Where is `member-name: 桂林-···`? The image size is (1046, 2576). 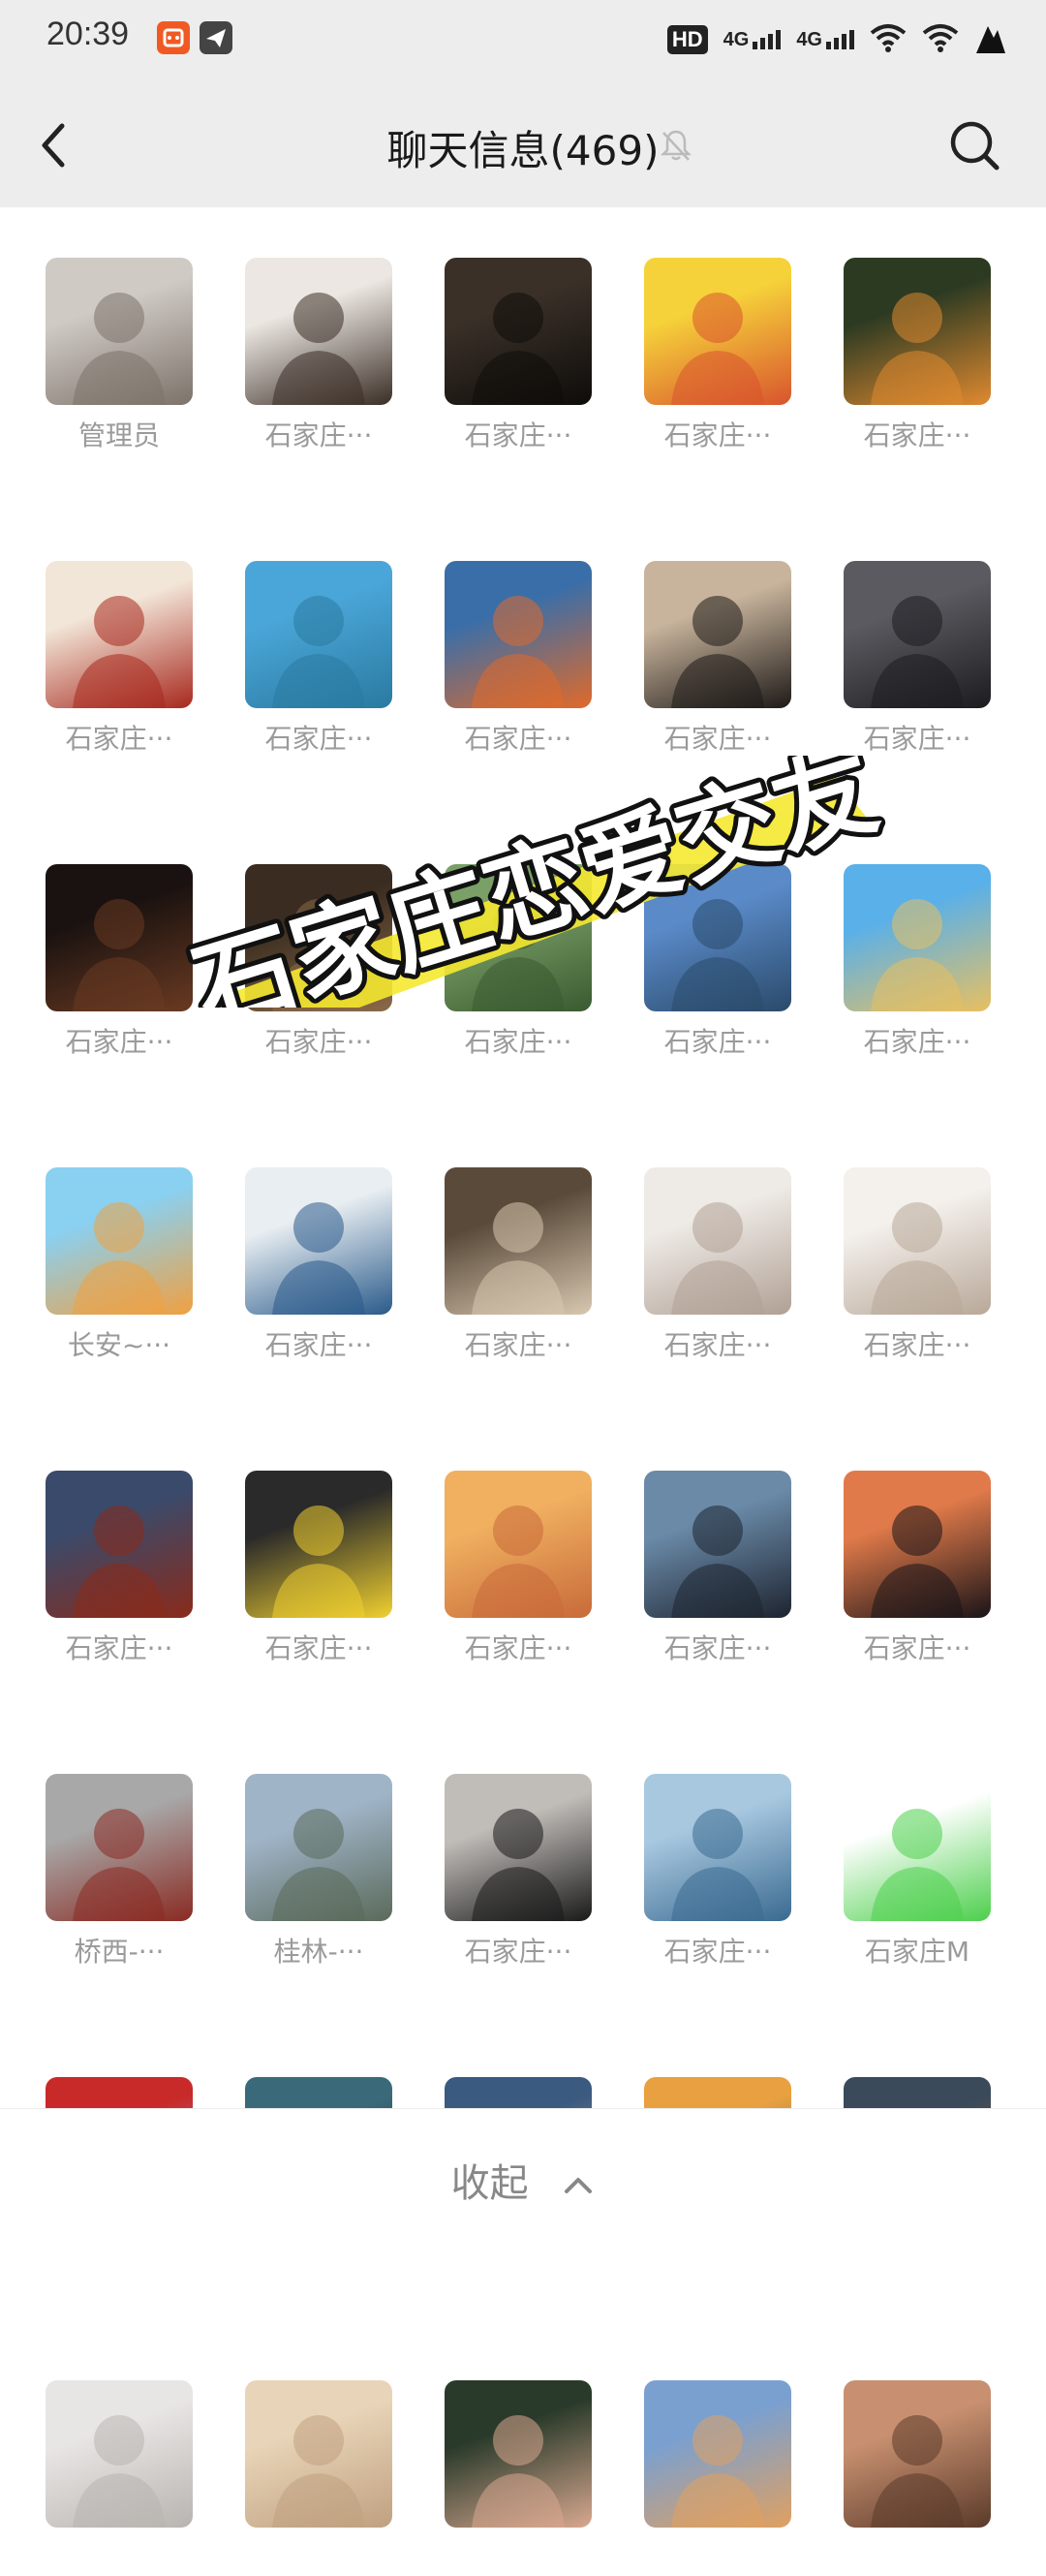 member-name: 桂林-··· is located at coordinates (318, 1952).